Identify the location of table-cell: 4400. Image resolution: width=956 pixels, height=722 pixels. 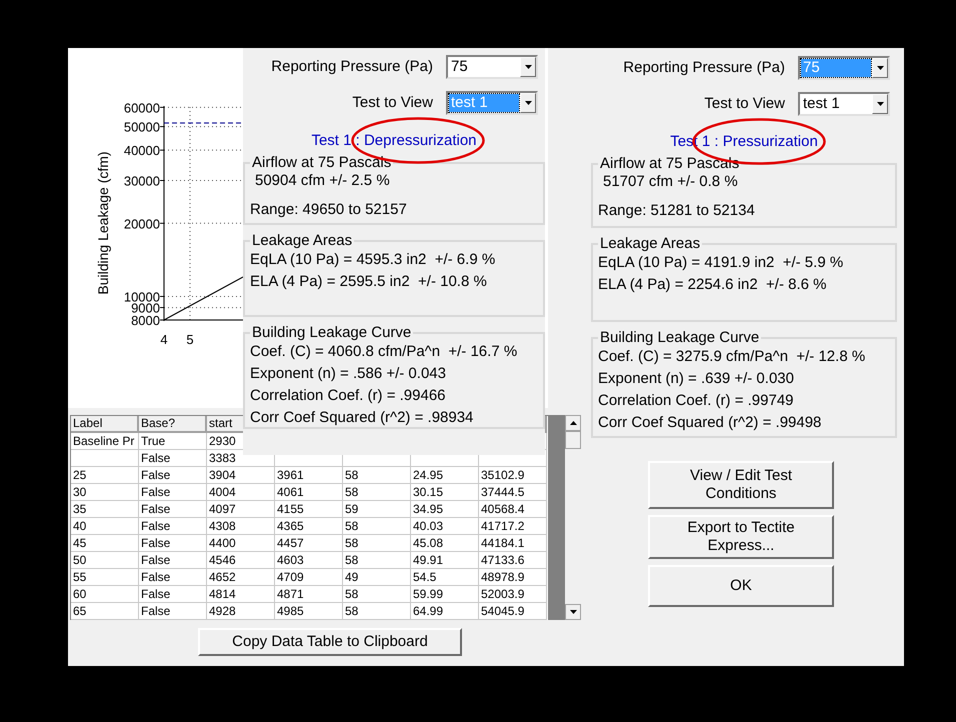
(241, 543).